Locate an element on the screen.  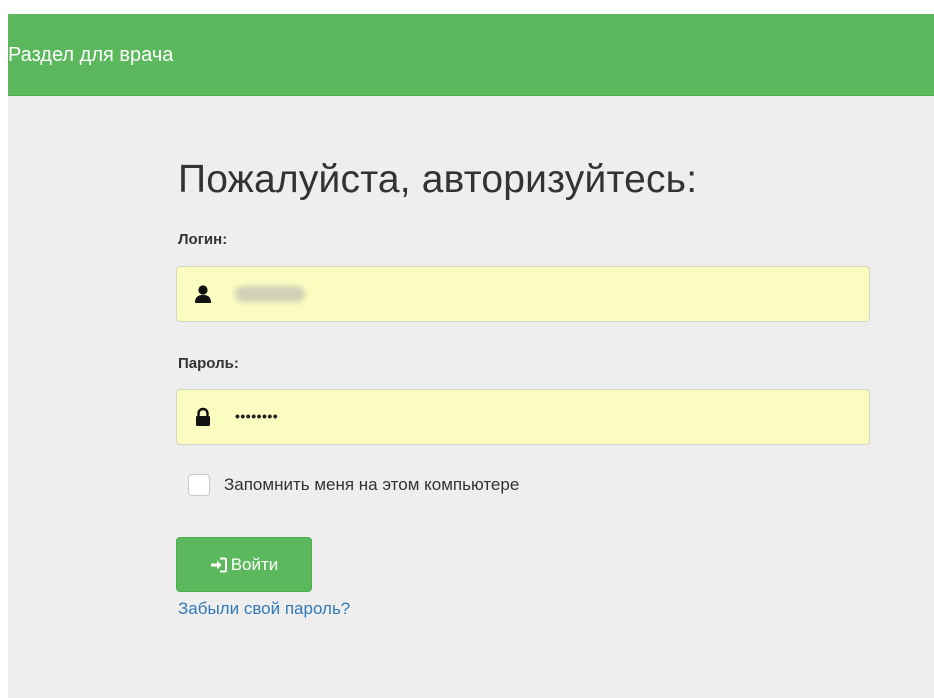
sign-in-icon is located at coordinates (218, 564).